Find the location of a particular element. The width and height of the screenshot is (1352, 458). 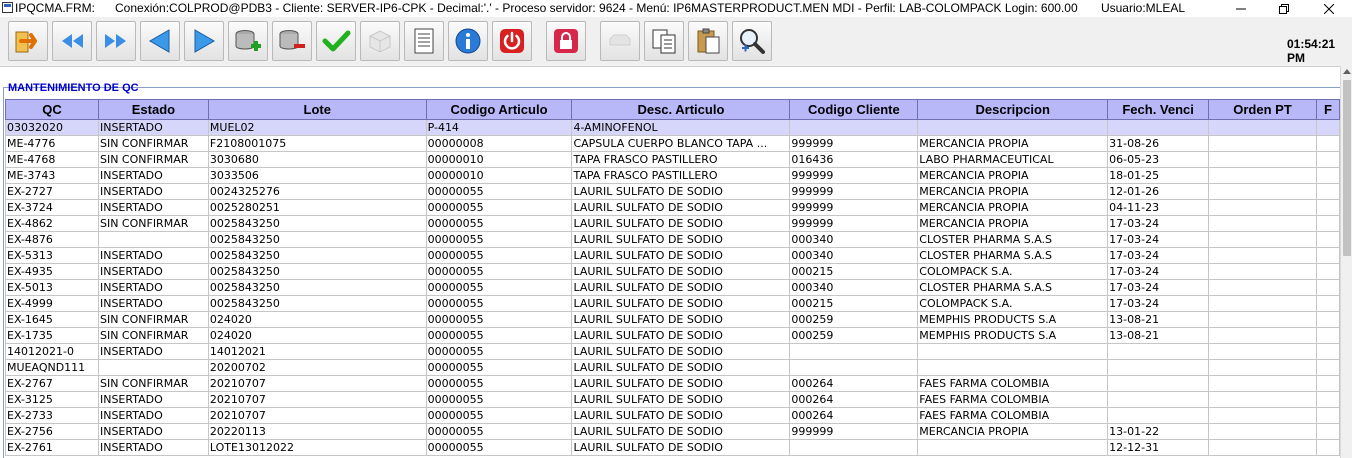

cell-qc: ME-4776 is located at coordinates (52, 143).